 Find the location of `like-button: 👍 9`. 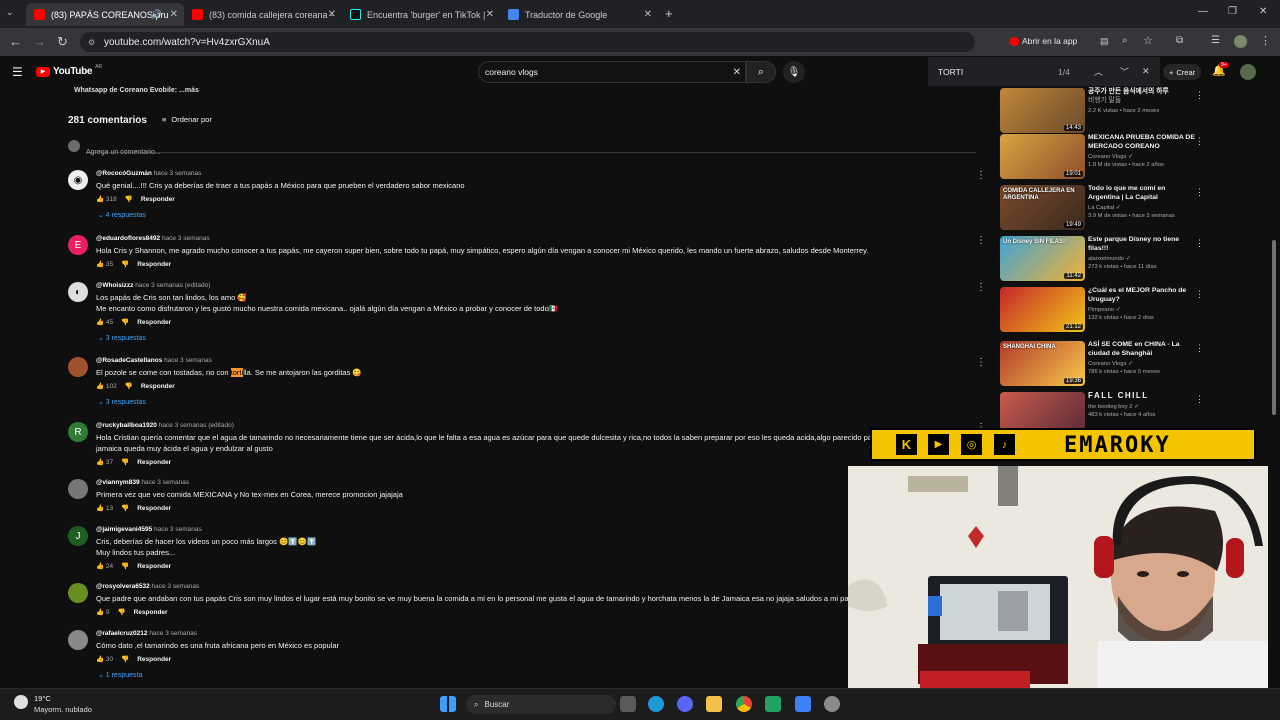

like-button: 👍 9 is located at coordinates (103, 612).